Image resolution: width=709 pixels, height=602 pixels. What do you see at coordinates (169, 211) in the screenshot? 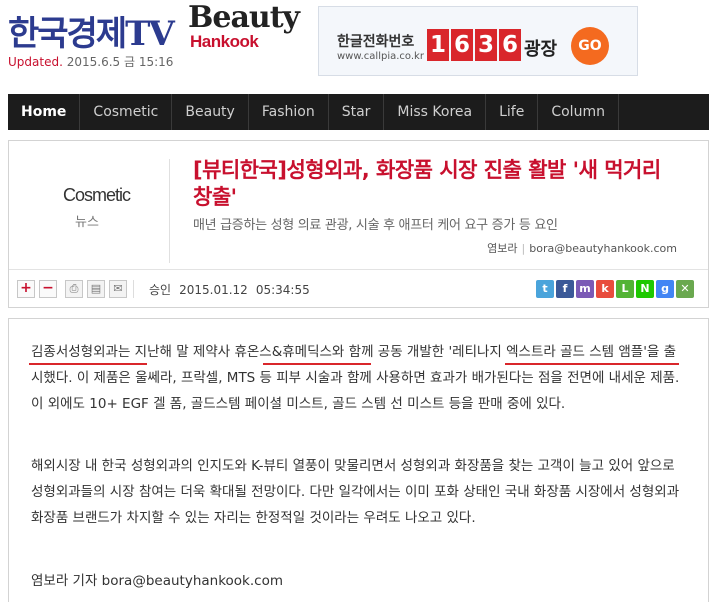
I see `divider` at bounding box center [169, 211].